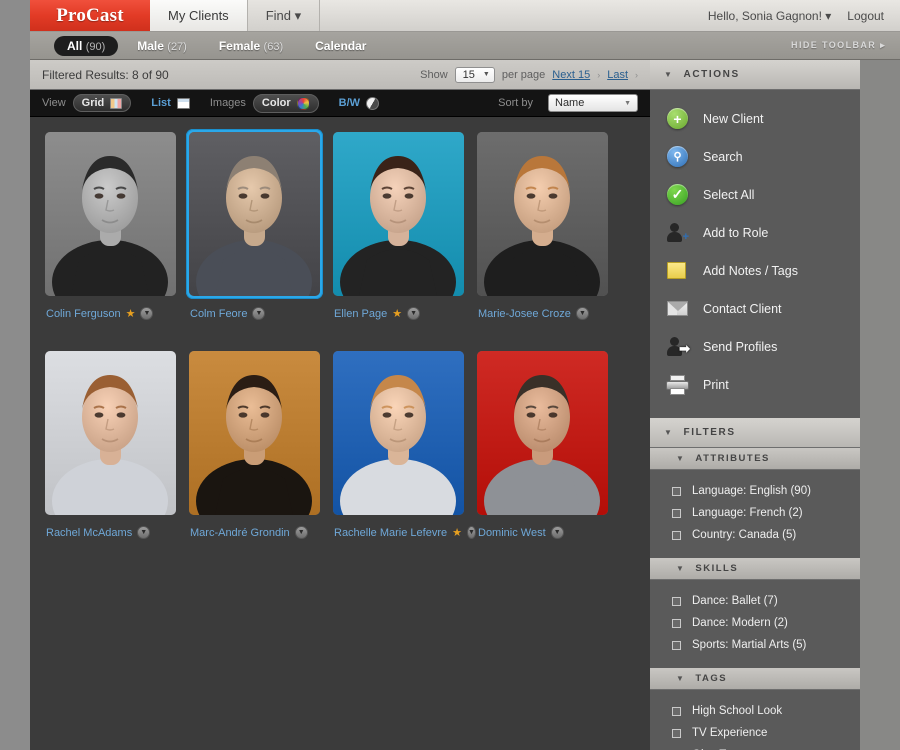 The height and width of the screenshot is (750, 900). What do you see at coordinates (284, 15) in the screenshot?
I see `nav-tab-find: Find ▾` at bounding box center [284, 15].